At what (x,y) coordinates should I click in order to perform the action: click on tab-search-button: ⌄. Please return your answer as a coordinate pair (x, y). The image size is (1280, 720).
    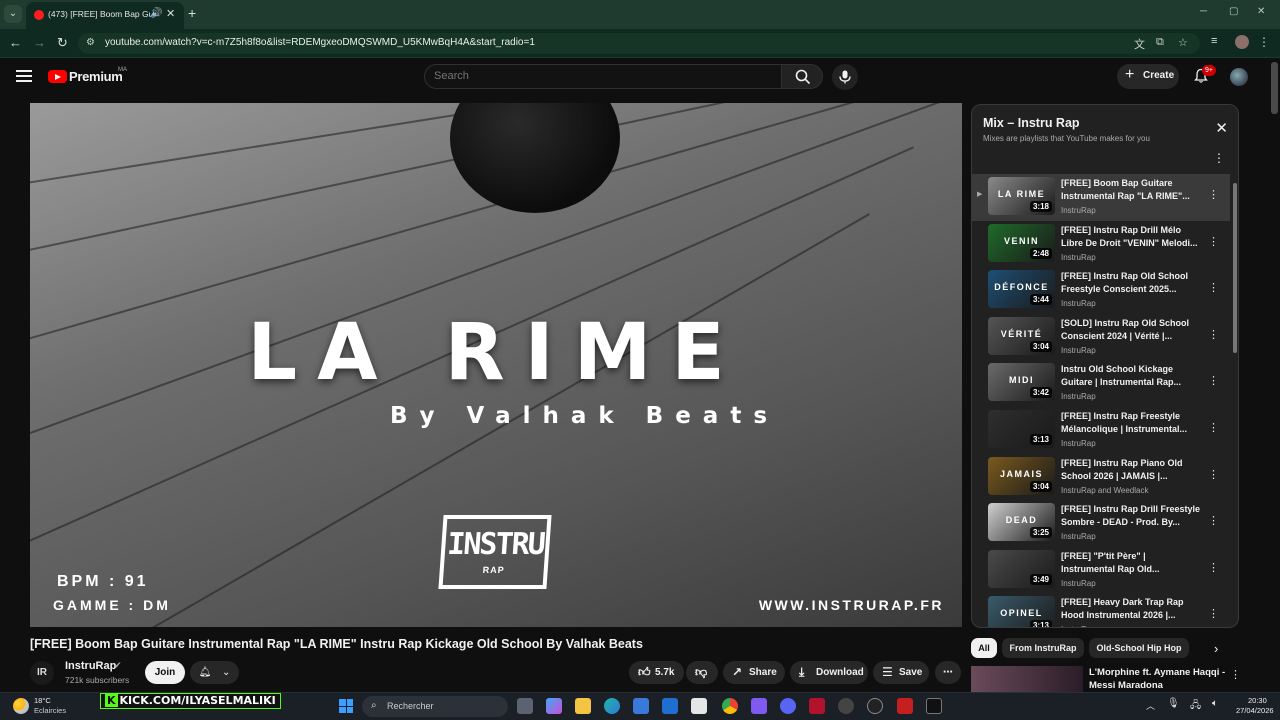
    Looking at the image, I should click on (13, 14).